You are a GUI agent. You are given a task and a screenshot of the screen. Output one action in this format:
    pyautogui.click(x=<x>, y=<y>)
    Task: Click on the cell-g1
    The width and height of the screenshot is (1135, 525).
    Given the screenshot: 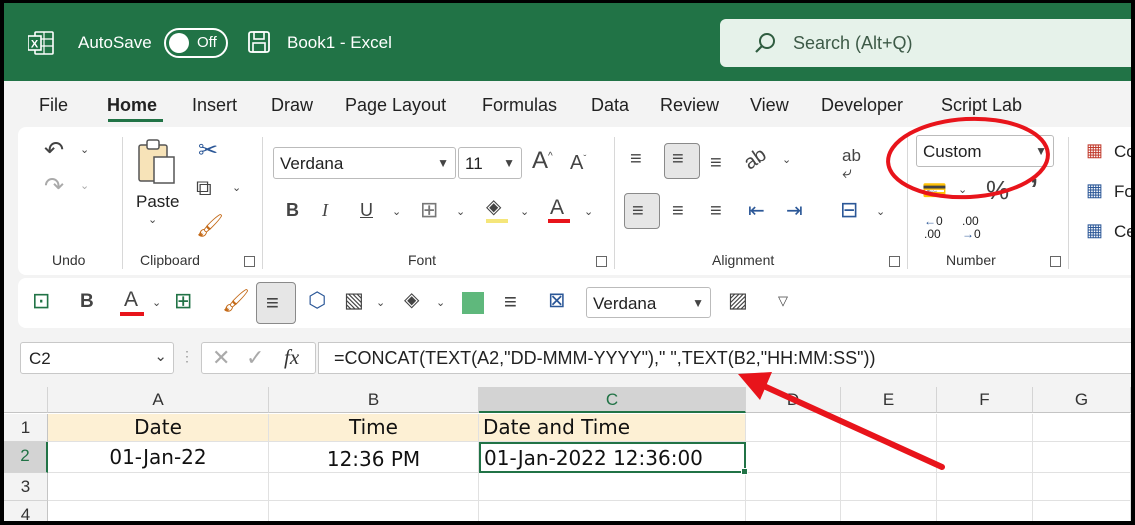 What is the action you would take?
    pyautogui.click(x=1082, y=428)
    